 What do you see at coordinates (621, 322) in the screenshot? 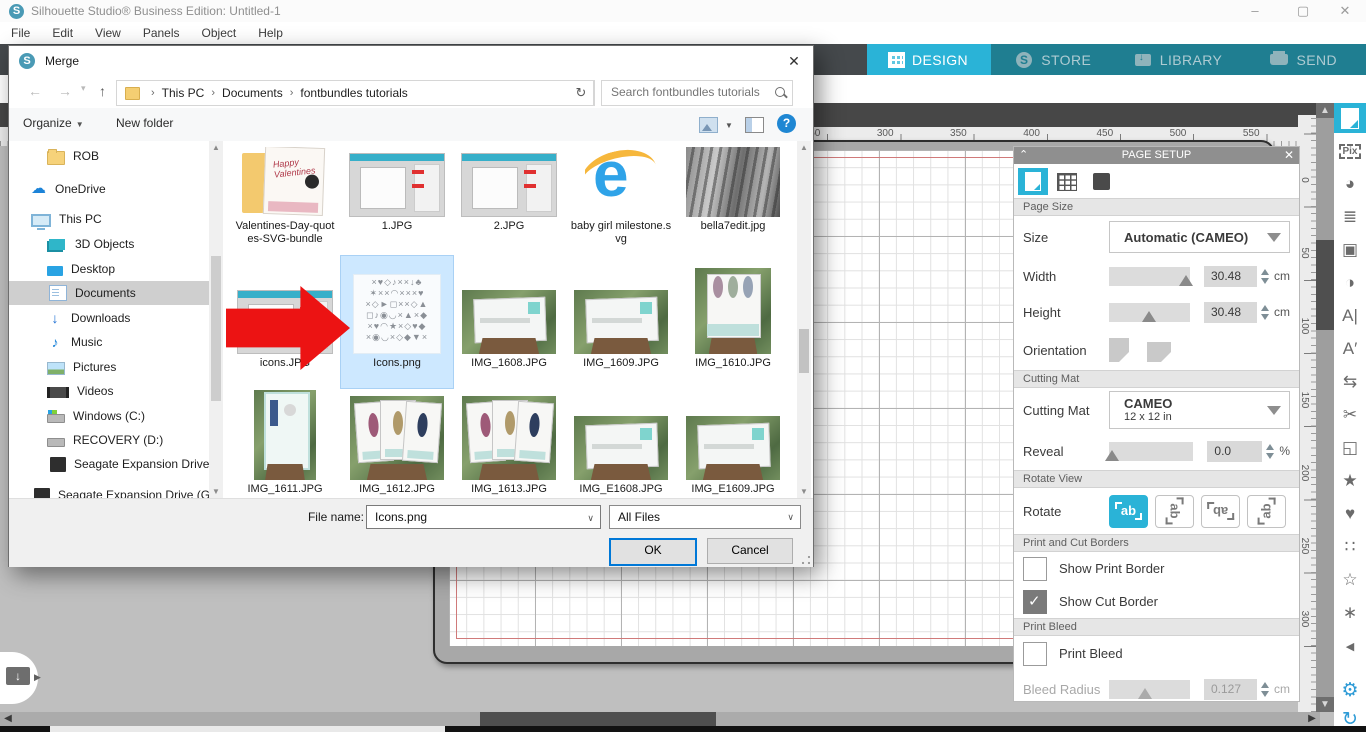
I see `file-item-img-1609-jpg: IMG_1609.JPG` at bounding box center [621, 322].